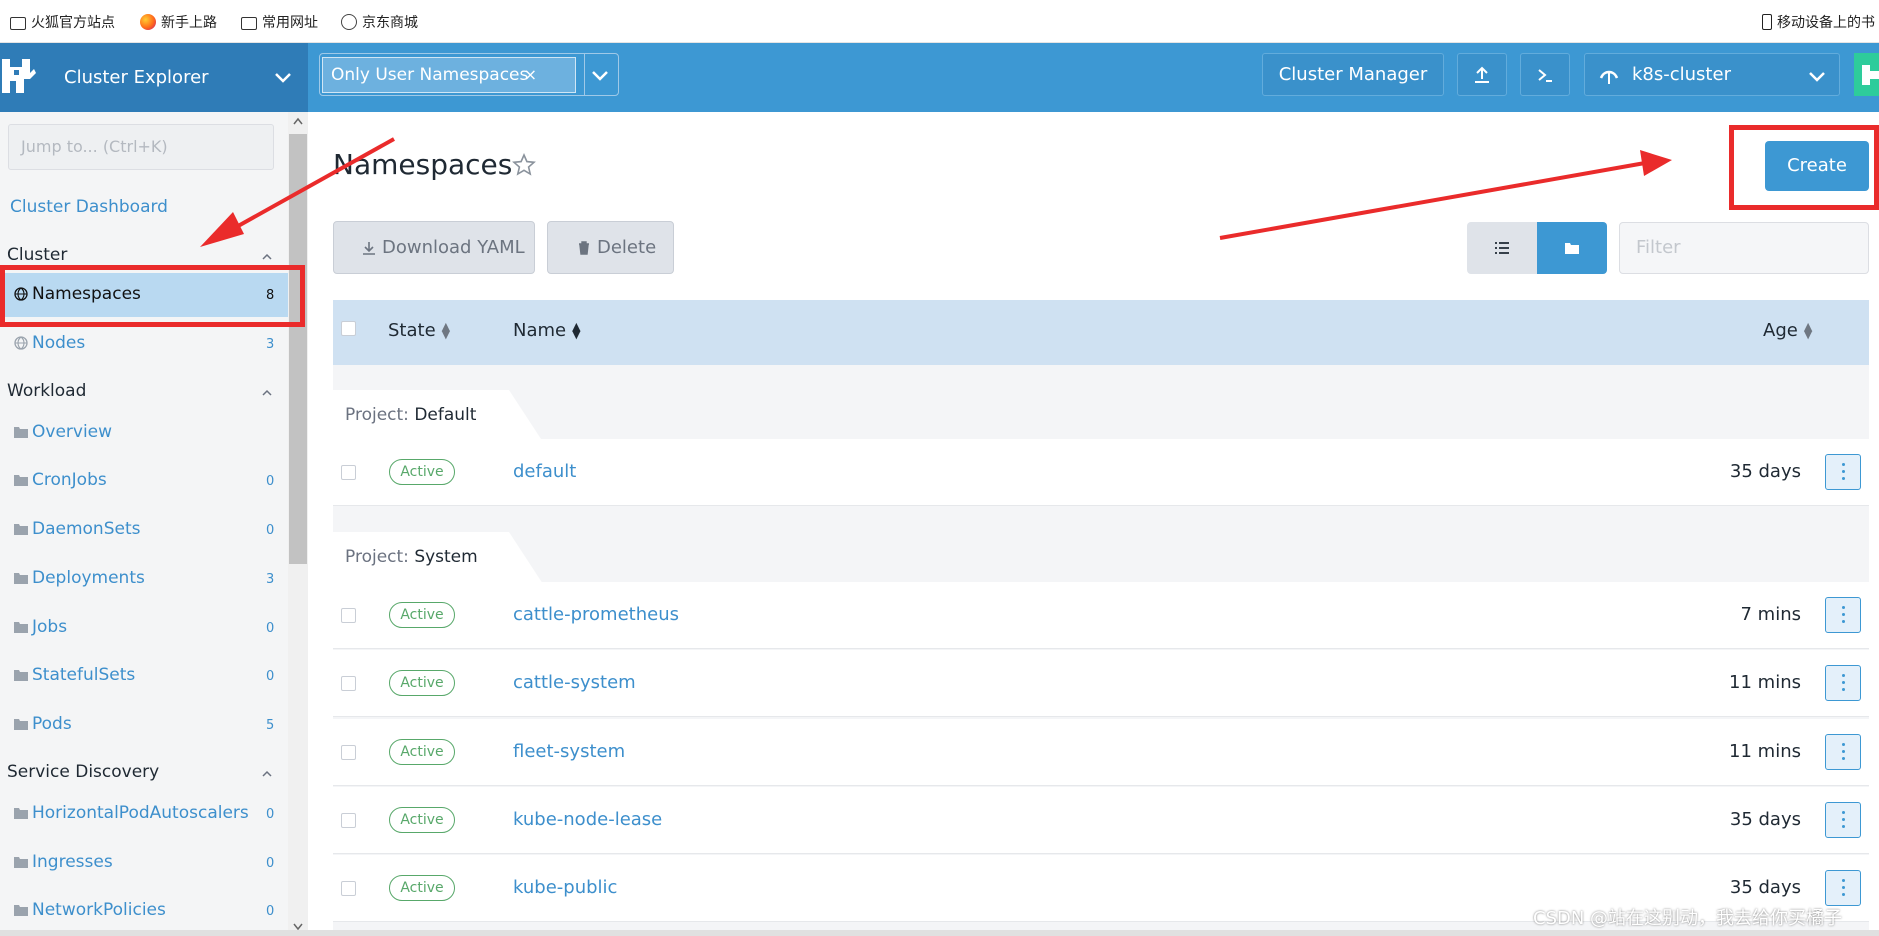 The image size is (1879, 936). I want to click on kubectl-shell-button, so click(1545, 74).